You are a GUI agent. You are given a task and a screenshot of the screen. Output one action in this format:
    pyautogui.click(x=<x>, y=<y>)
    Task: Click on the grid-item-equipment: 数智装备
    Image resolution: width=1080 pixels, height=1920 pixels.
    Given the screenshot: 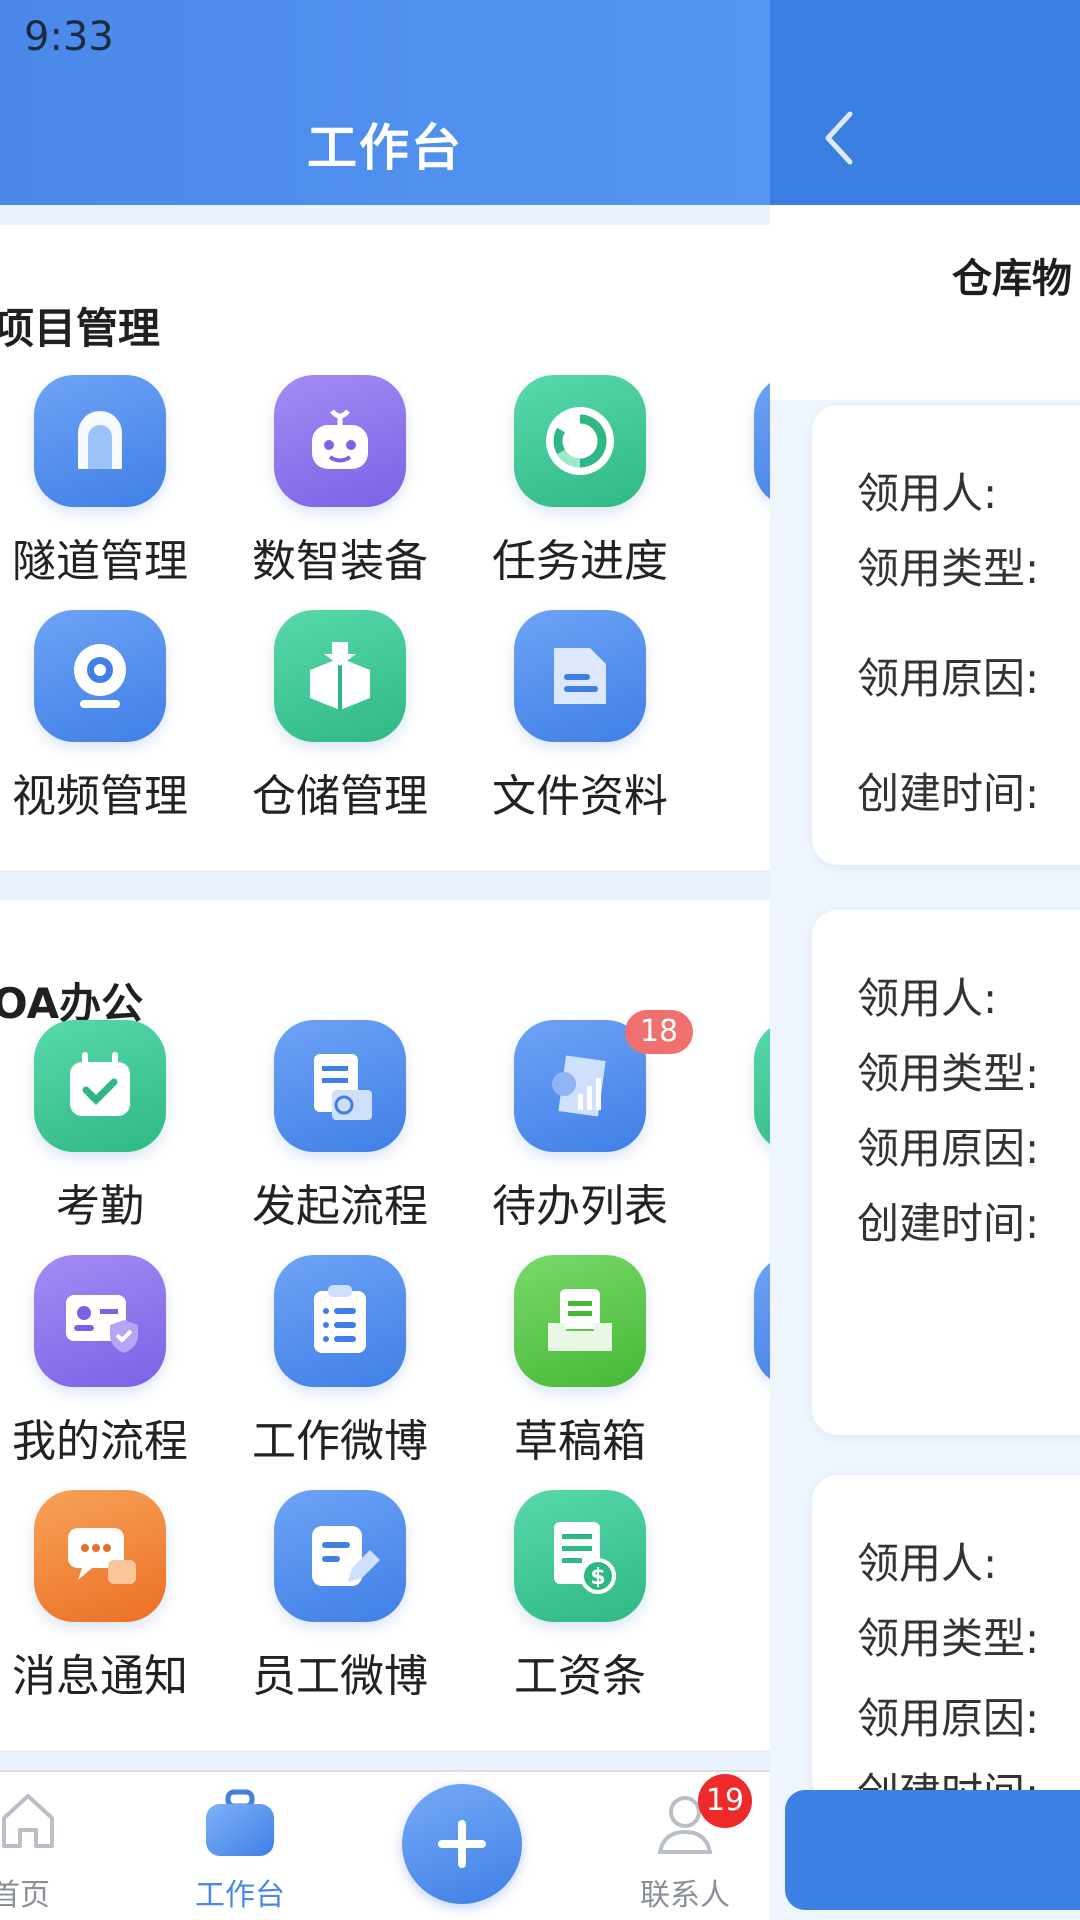 What is the action you would take?
    pyautogui.click(x=340, y=485)
    